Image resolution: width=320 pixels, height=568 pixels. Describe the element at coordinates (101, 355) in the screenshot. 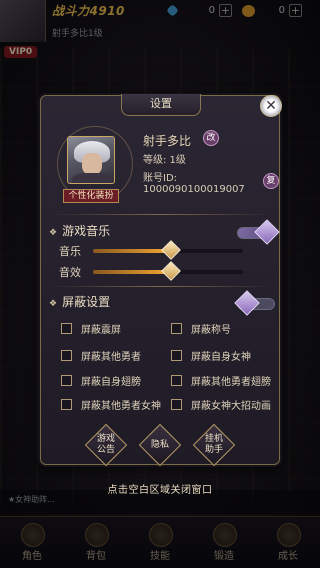

I see `checkbox-other-heroes: 屏蔽其他勇者` at that location.